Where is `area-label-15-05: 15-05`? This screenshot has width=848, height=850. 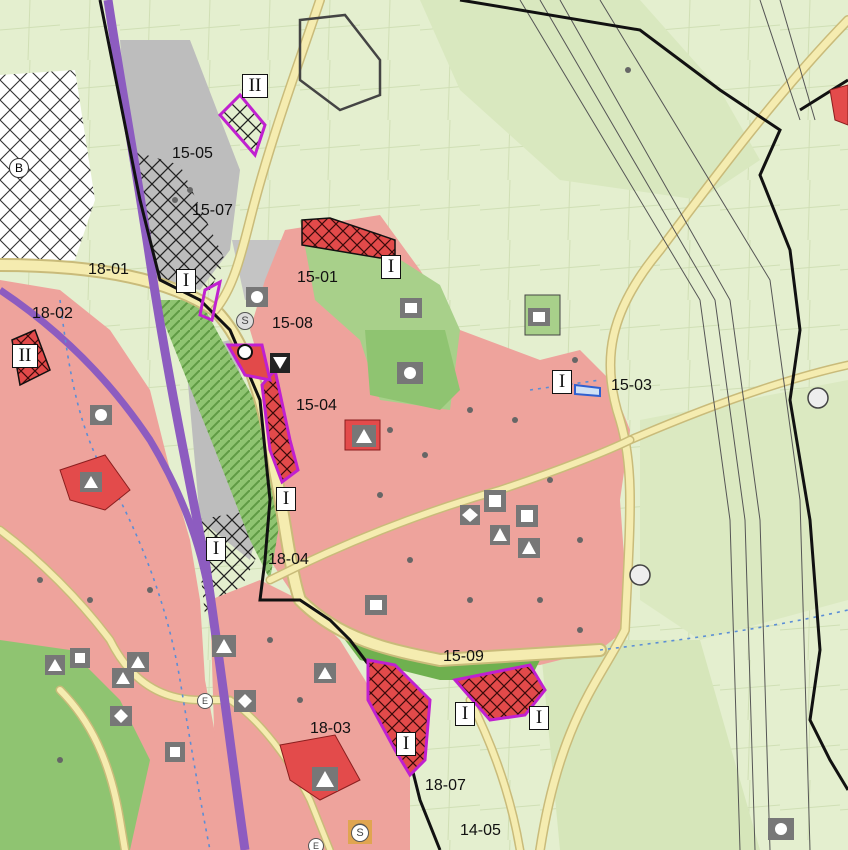 area-label-15-05: 15-05 is located at coordinates (192, 153).